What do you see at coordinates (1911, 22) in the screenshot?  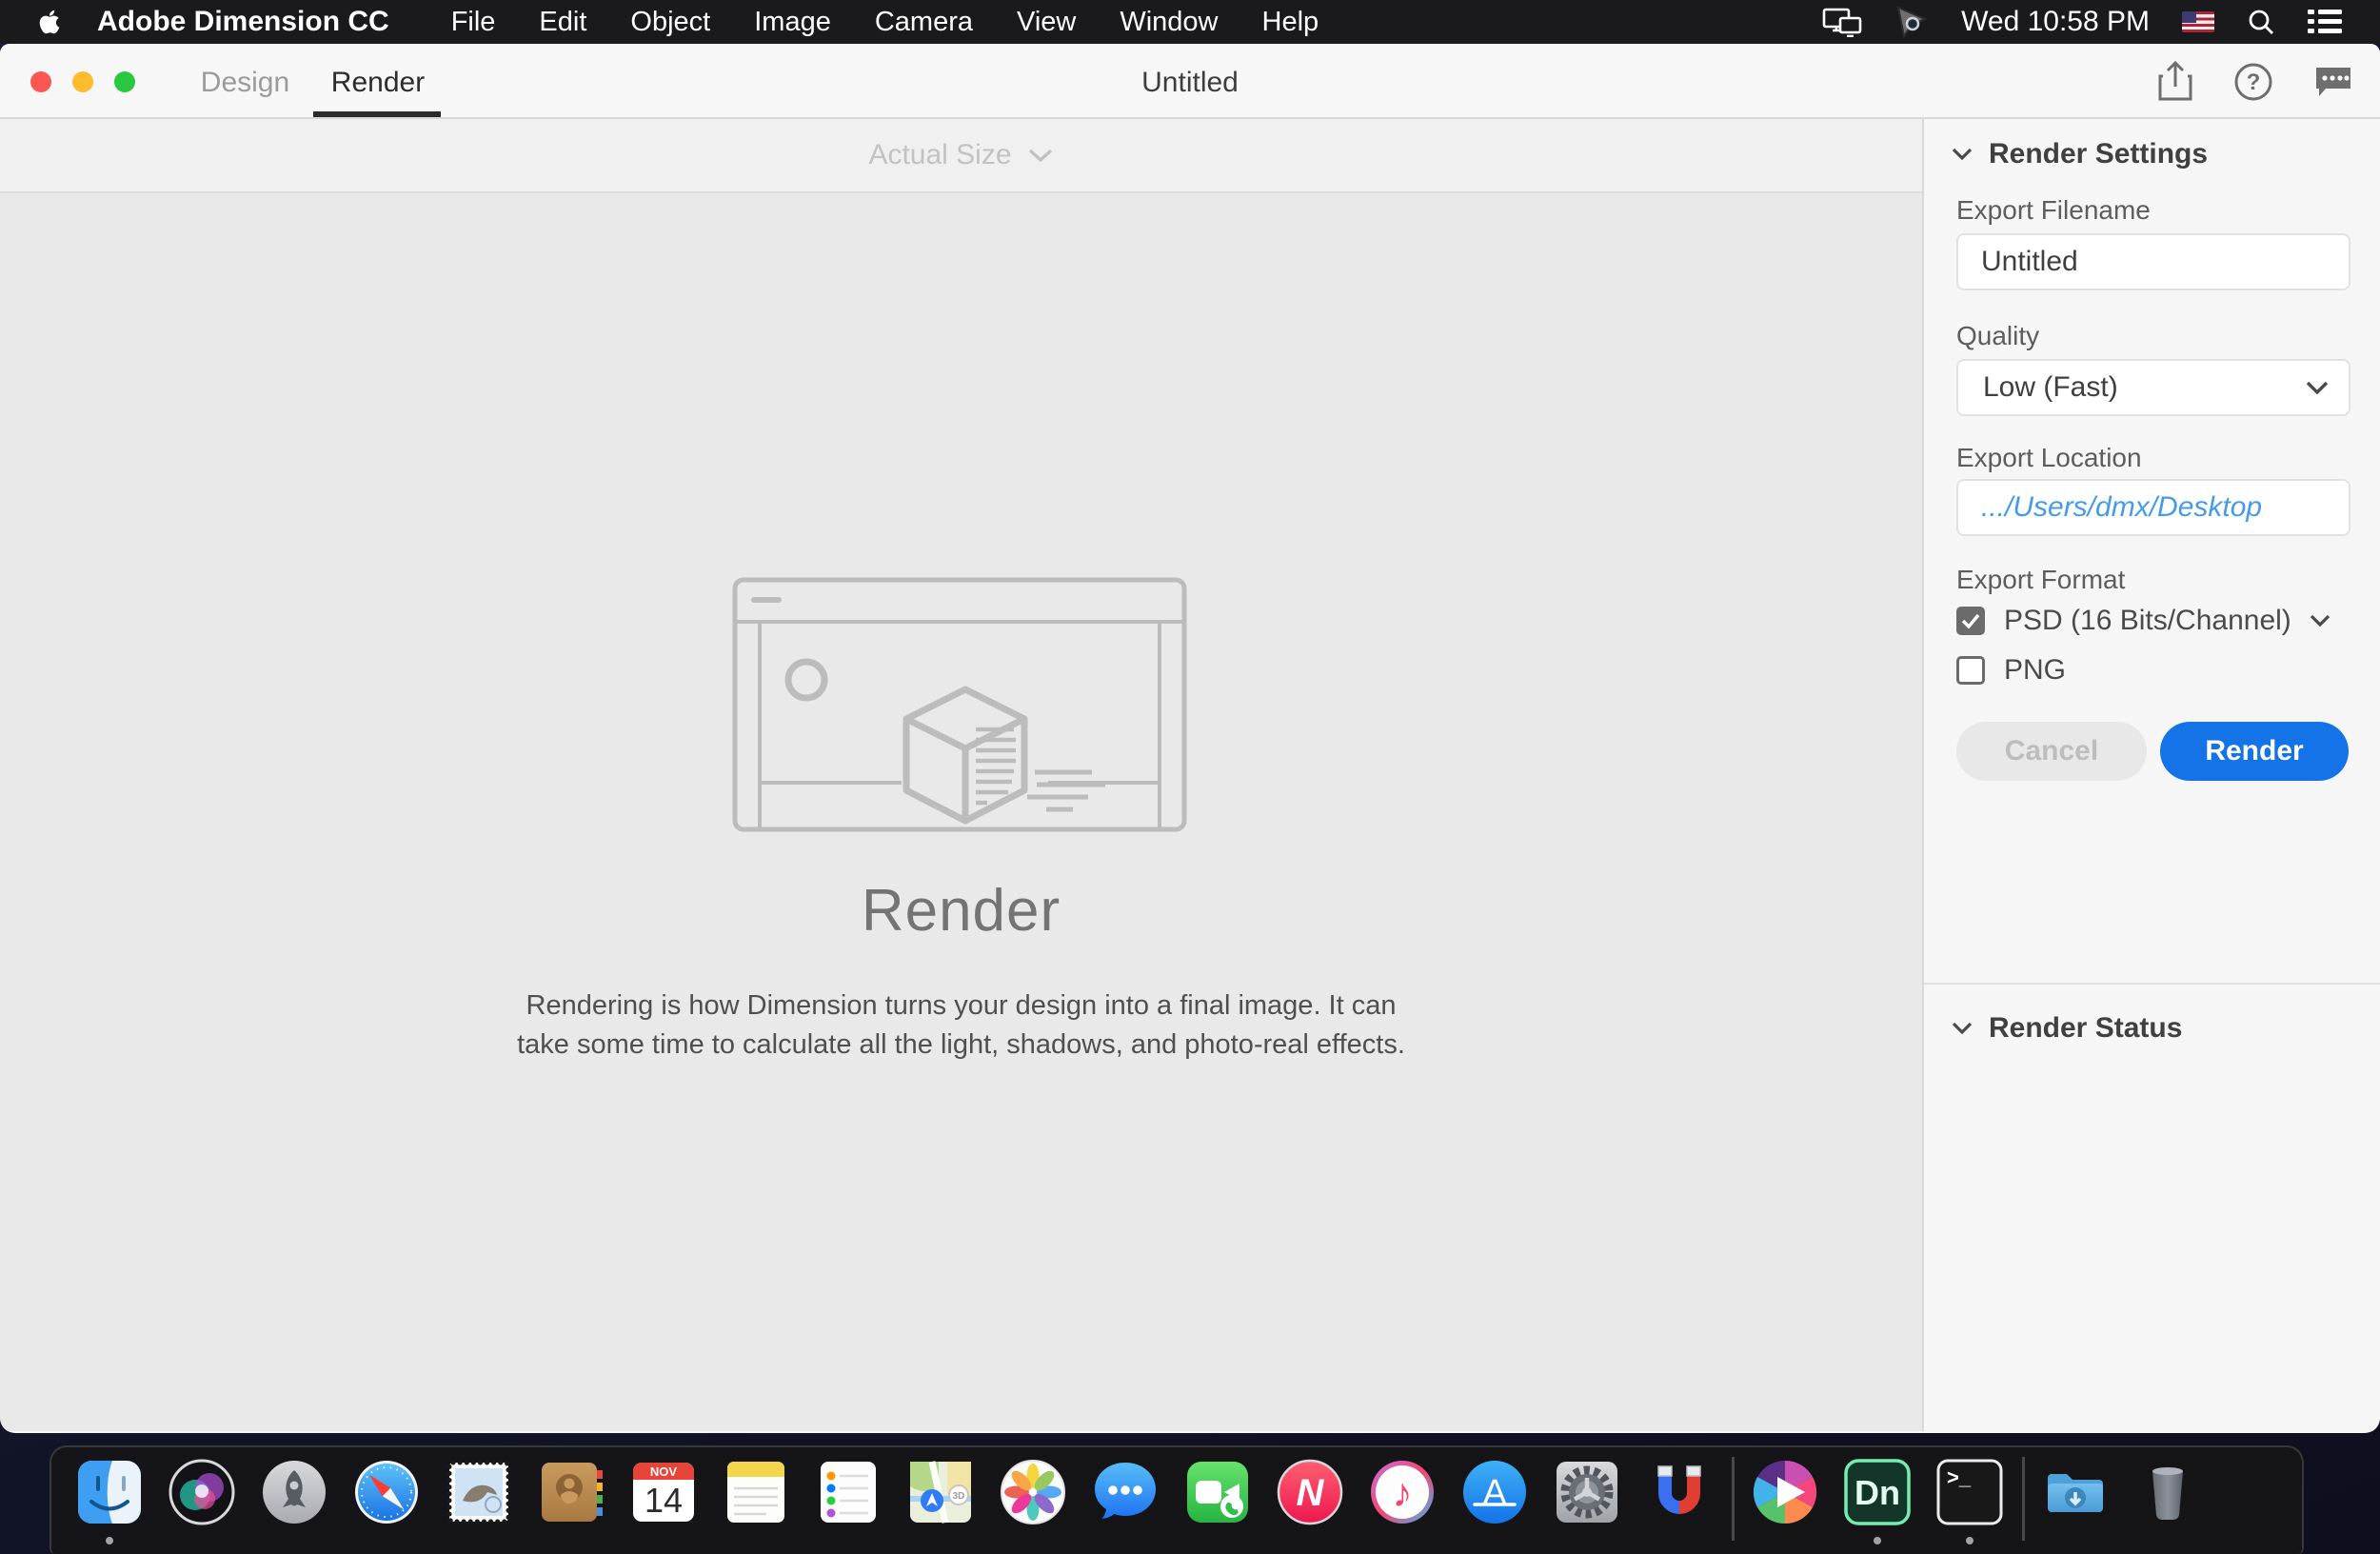 I see `menu-extra-icon` at bounding box center [1911, 22].